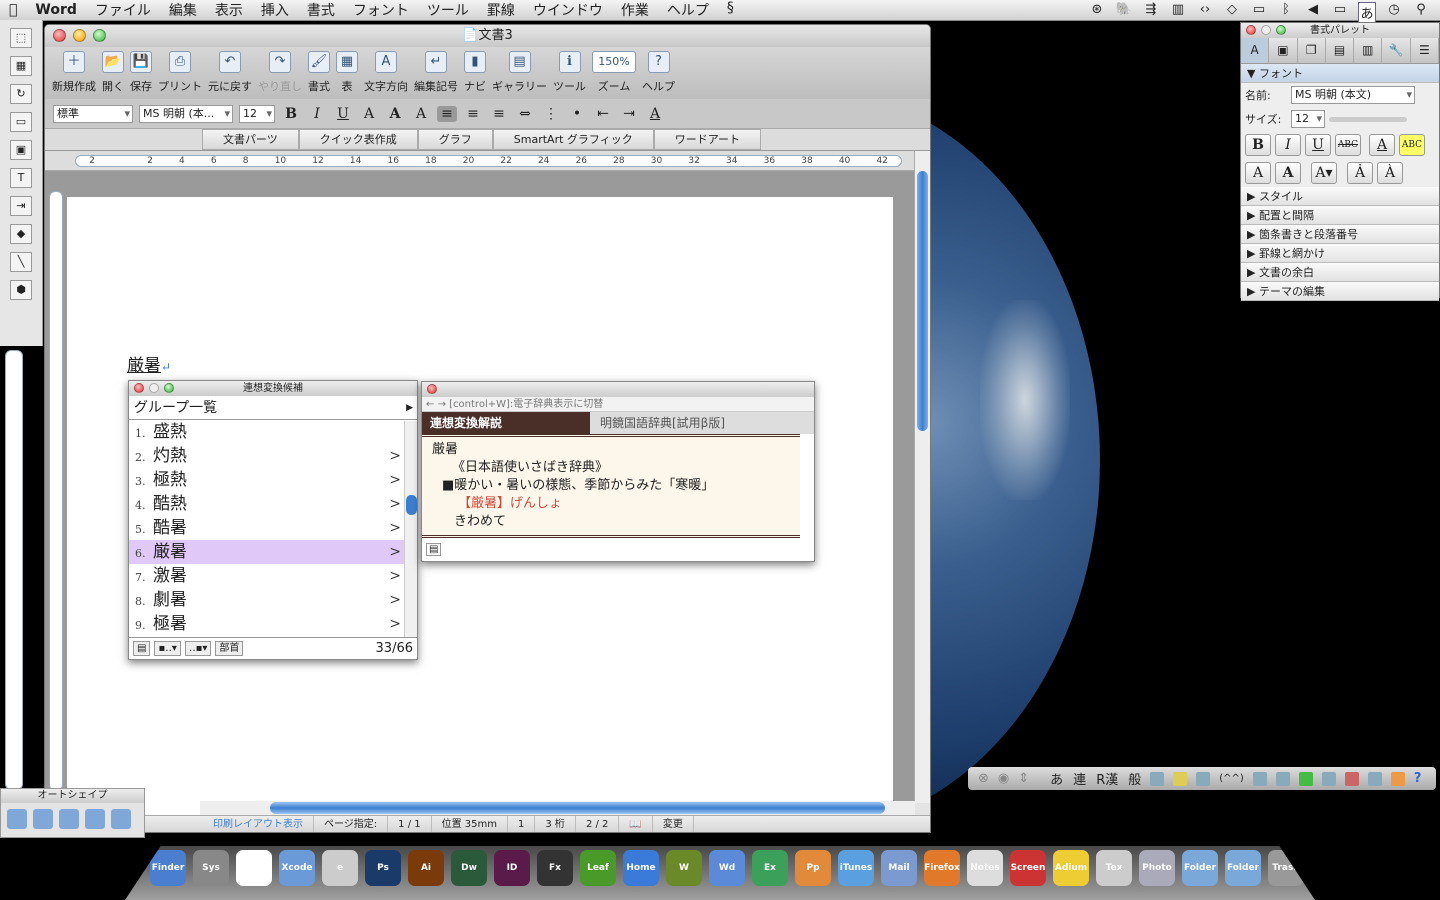 The width and height of the screenshot is (1440, 900). What do you see at coordinates (1286, 12) in the screenshot?
I see `bluetooth-icon: ᛒ` at bounding box center [1286, 12].